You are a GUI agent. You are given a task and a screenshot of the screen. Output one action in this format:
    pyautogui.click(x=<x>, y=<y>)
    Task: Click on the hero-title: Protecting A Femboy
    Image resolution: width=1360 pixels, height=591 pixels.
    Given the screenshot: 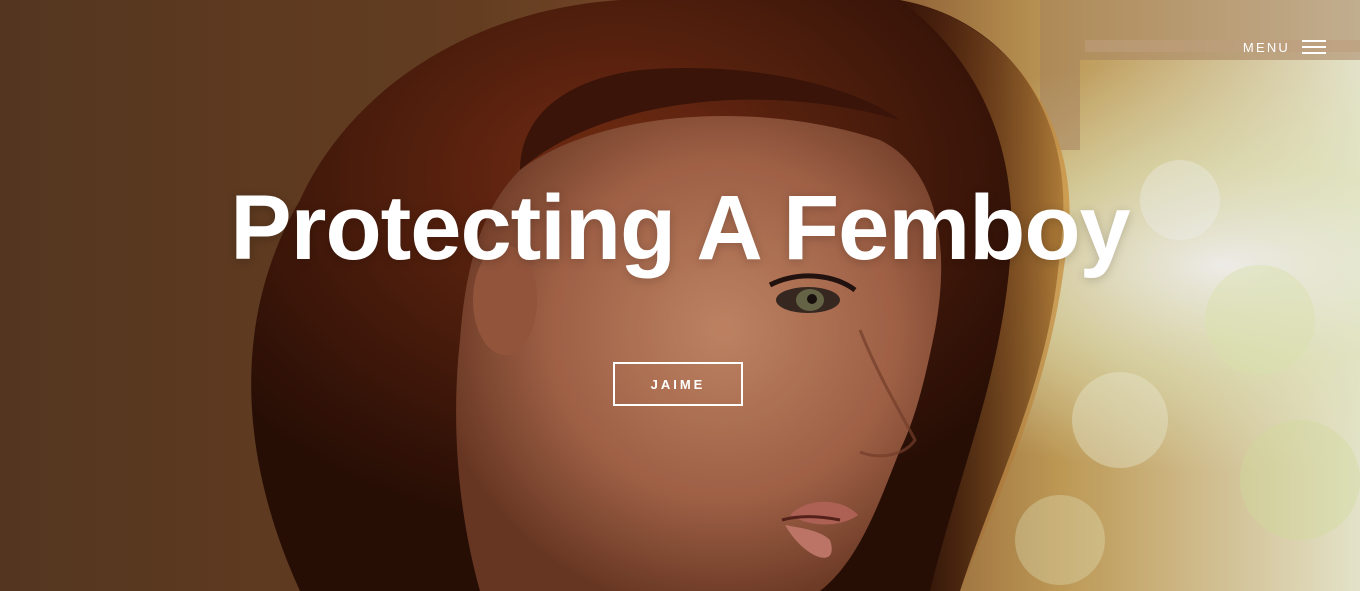 What is the action you would take?
    pyautogui.click(x=680, y=228)
    